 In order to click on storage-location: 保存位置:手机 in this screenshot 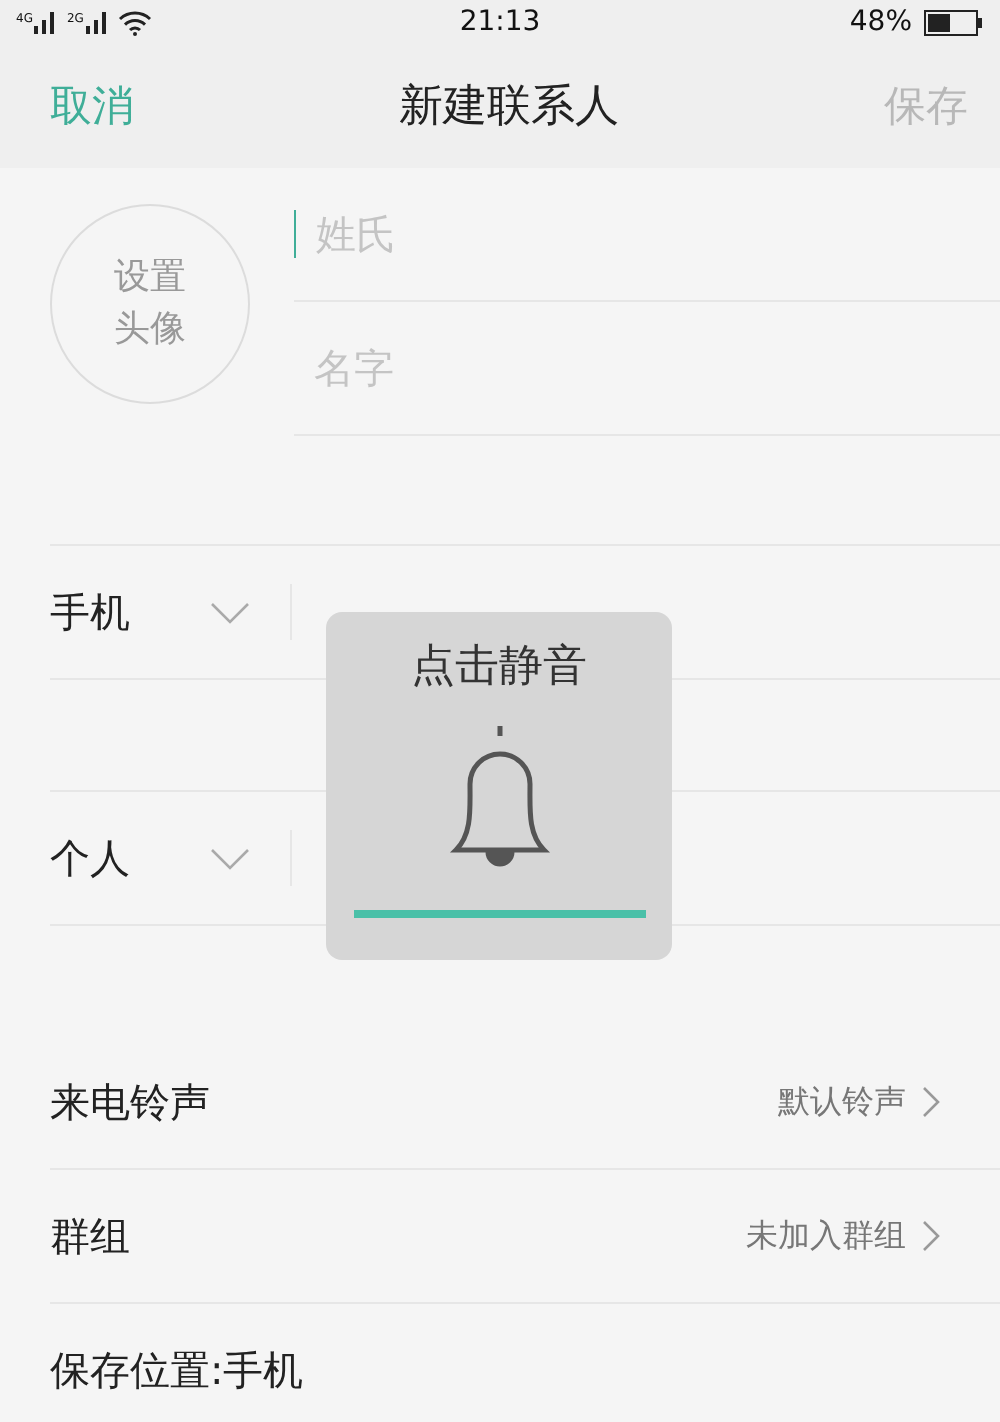, I will do `click(177, 1370)`.